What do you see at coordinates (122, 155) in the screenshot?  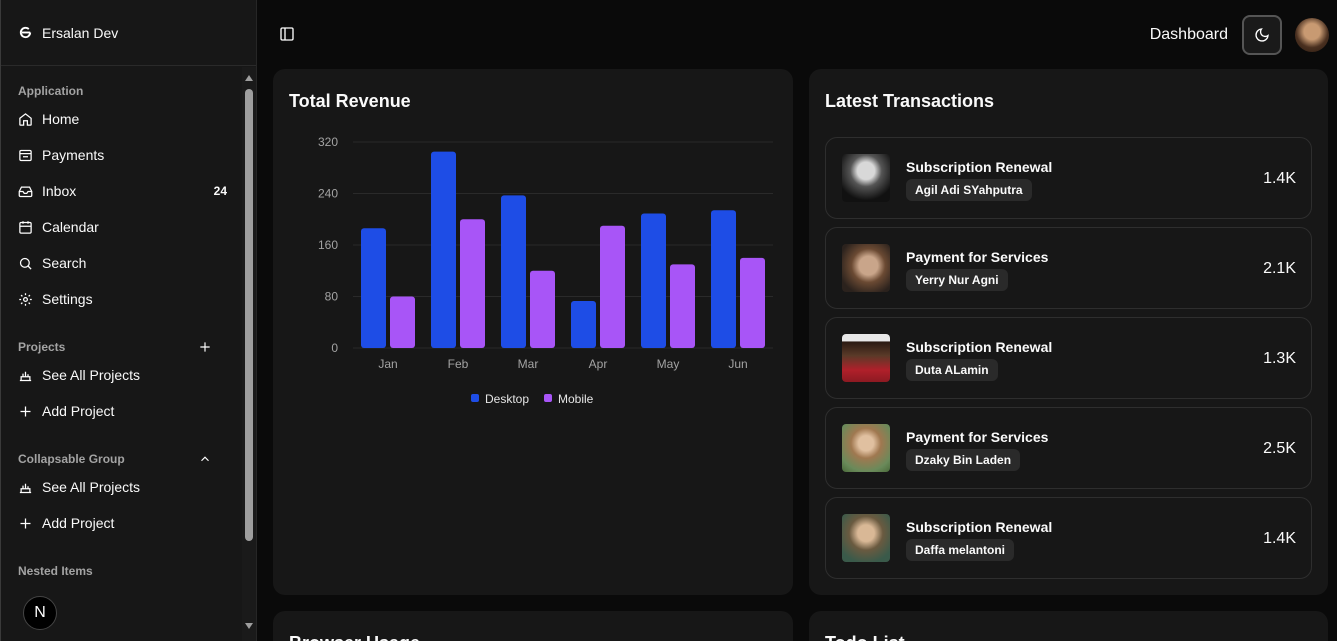 I see `sidebar-item-payments: Payments` at bounding box center [122, 155].